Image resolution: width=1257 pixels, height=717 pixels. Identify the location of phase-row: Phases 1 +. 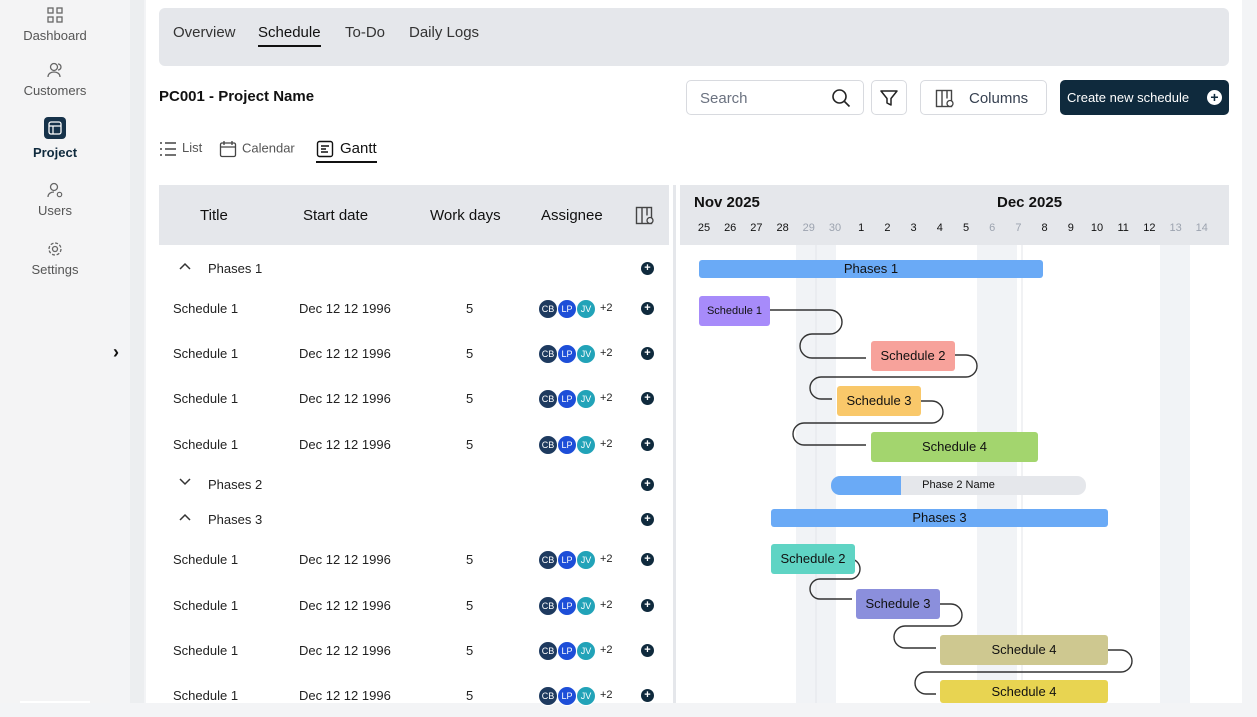
(414, 270).